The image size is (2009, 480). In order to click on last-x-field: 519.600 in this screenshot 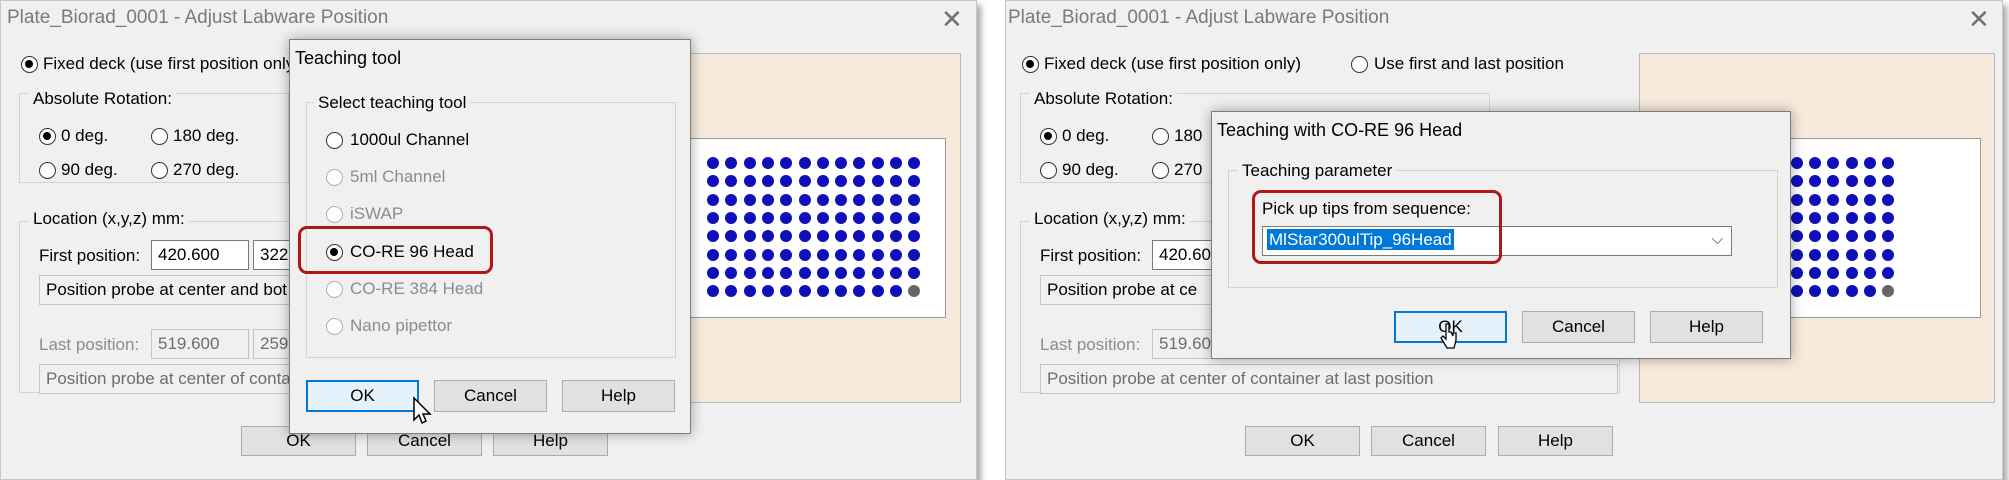, I will do `click(200, 344)`.